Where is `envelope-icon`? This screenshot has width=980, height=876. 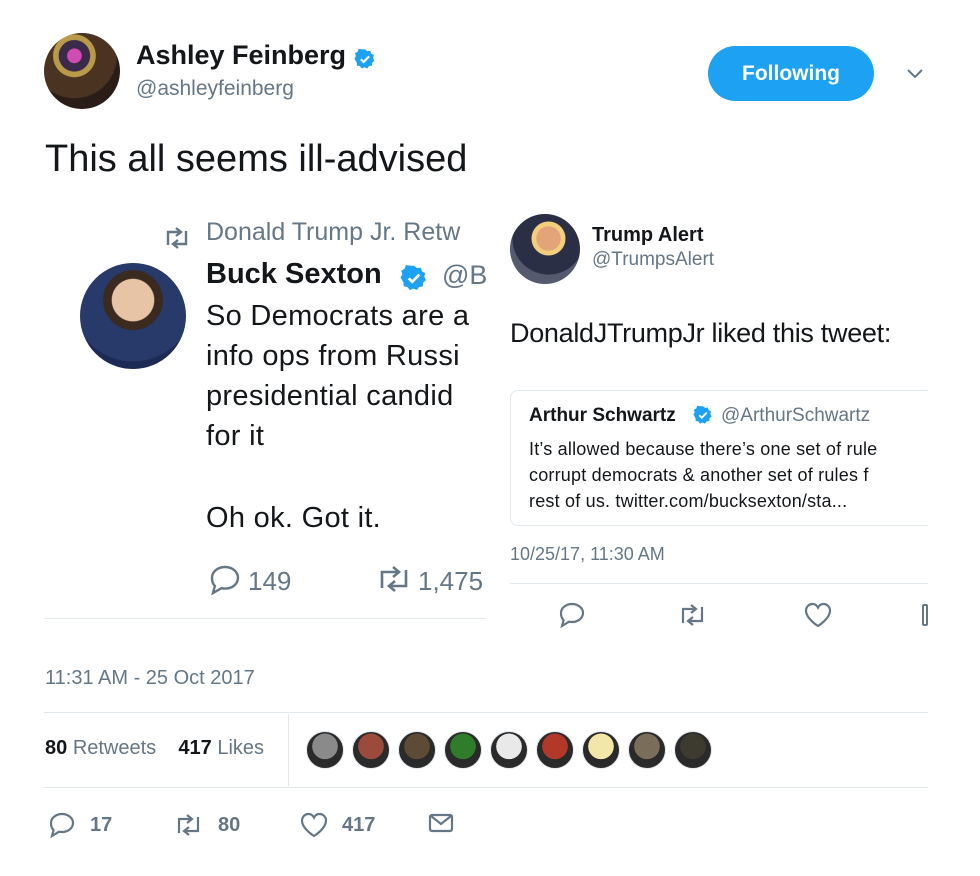
envelope-icon is located at coordinates (441, 823).